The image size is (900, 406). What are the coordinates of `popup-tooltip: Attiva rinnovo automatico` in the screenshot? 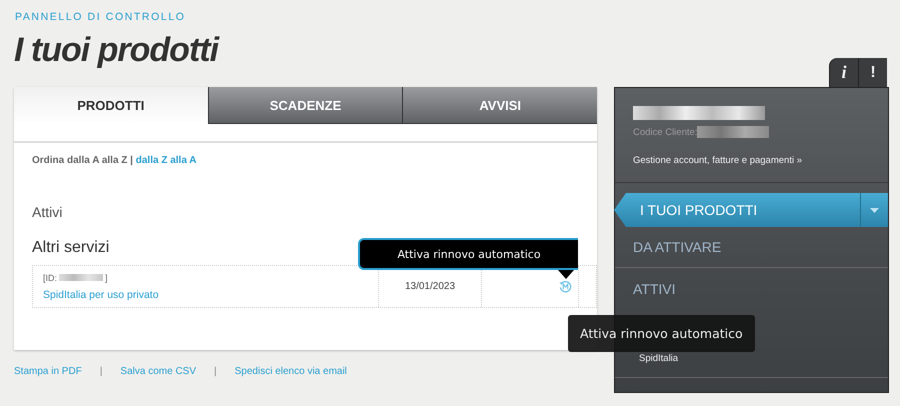 It's located at (468, 258).